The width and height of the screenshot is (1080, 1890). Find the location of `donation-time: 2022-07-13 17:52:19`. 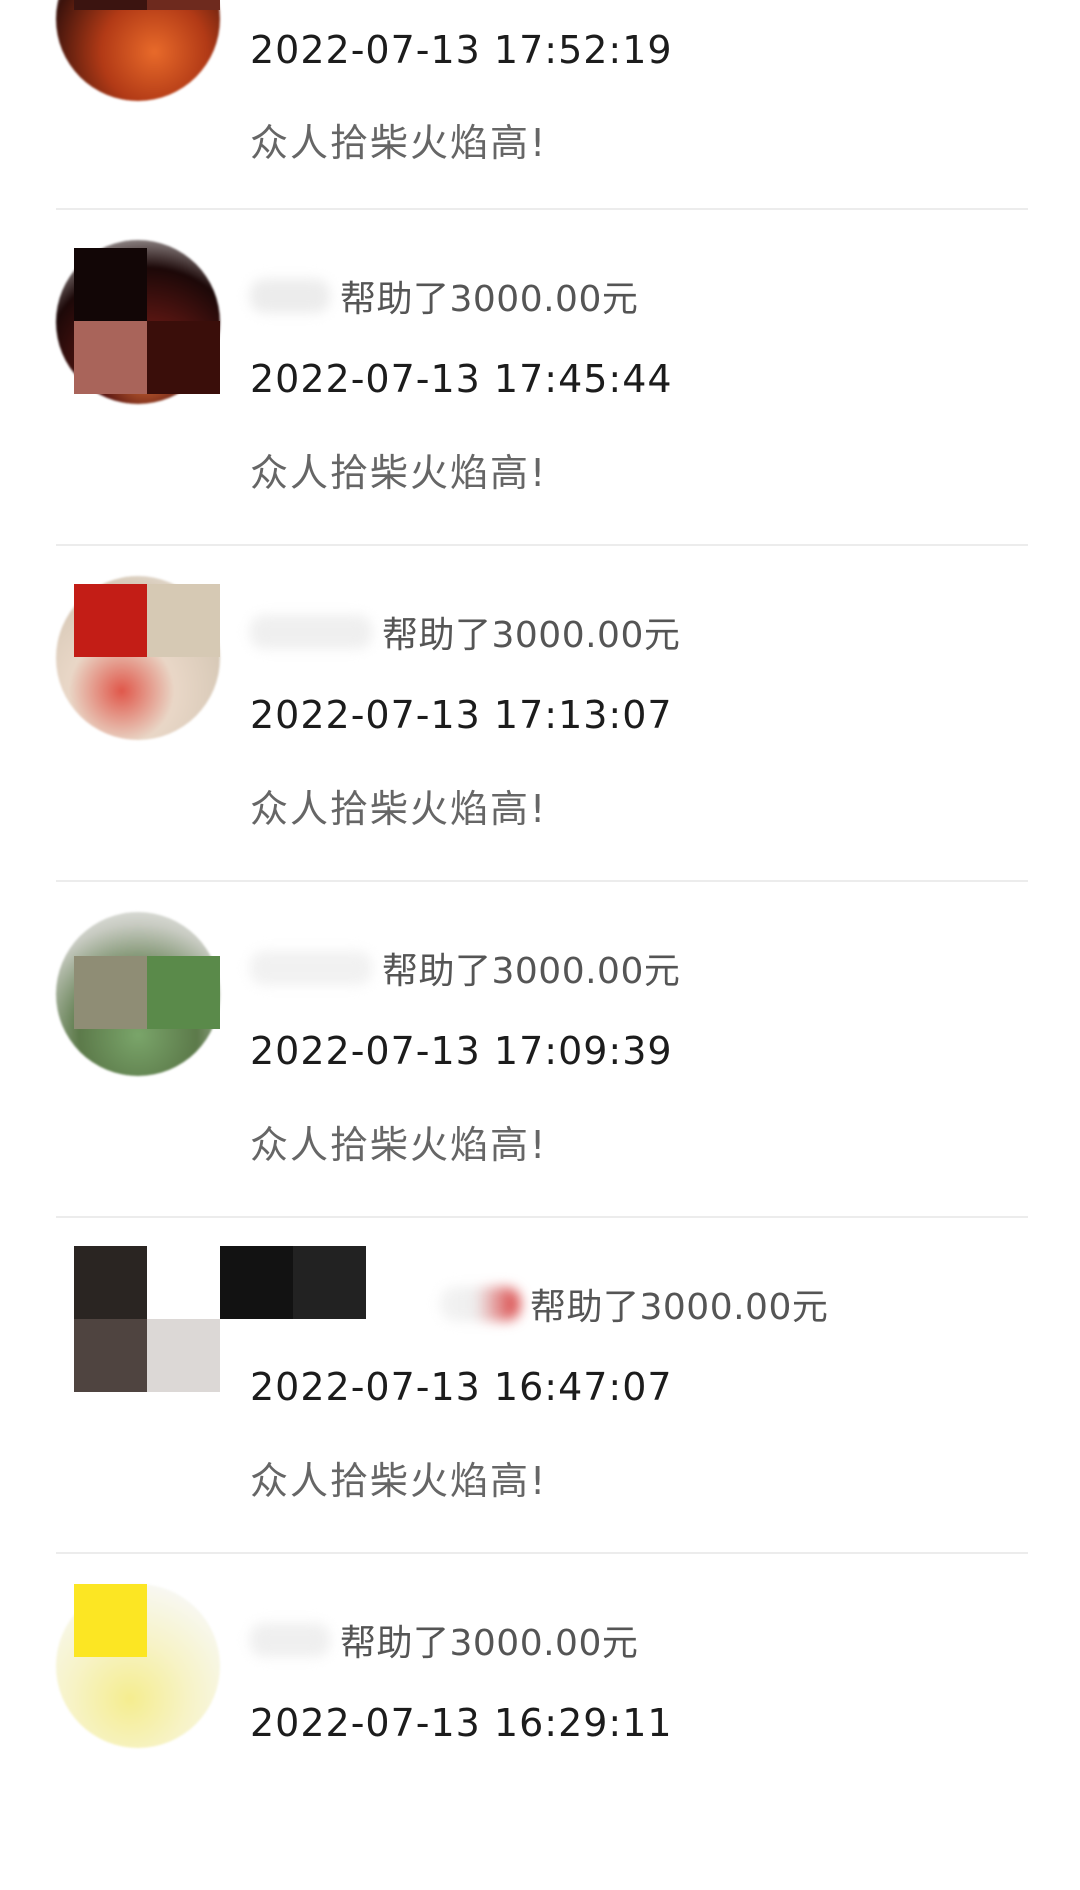

donation-time: 2022-07-13 17:52:19 is located at coordinates (461, 50).